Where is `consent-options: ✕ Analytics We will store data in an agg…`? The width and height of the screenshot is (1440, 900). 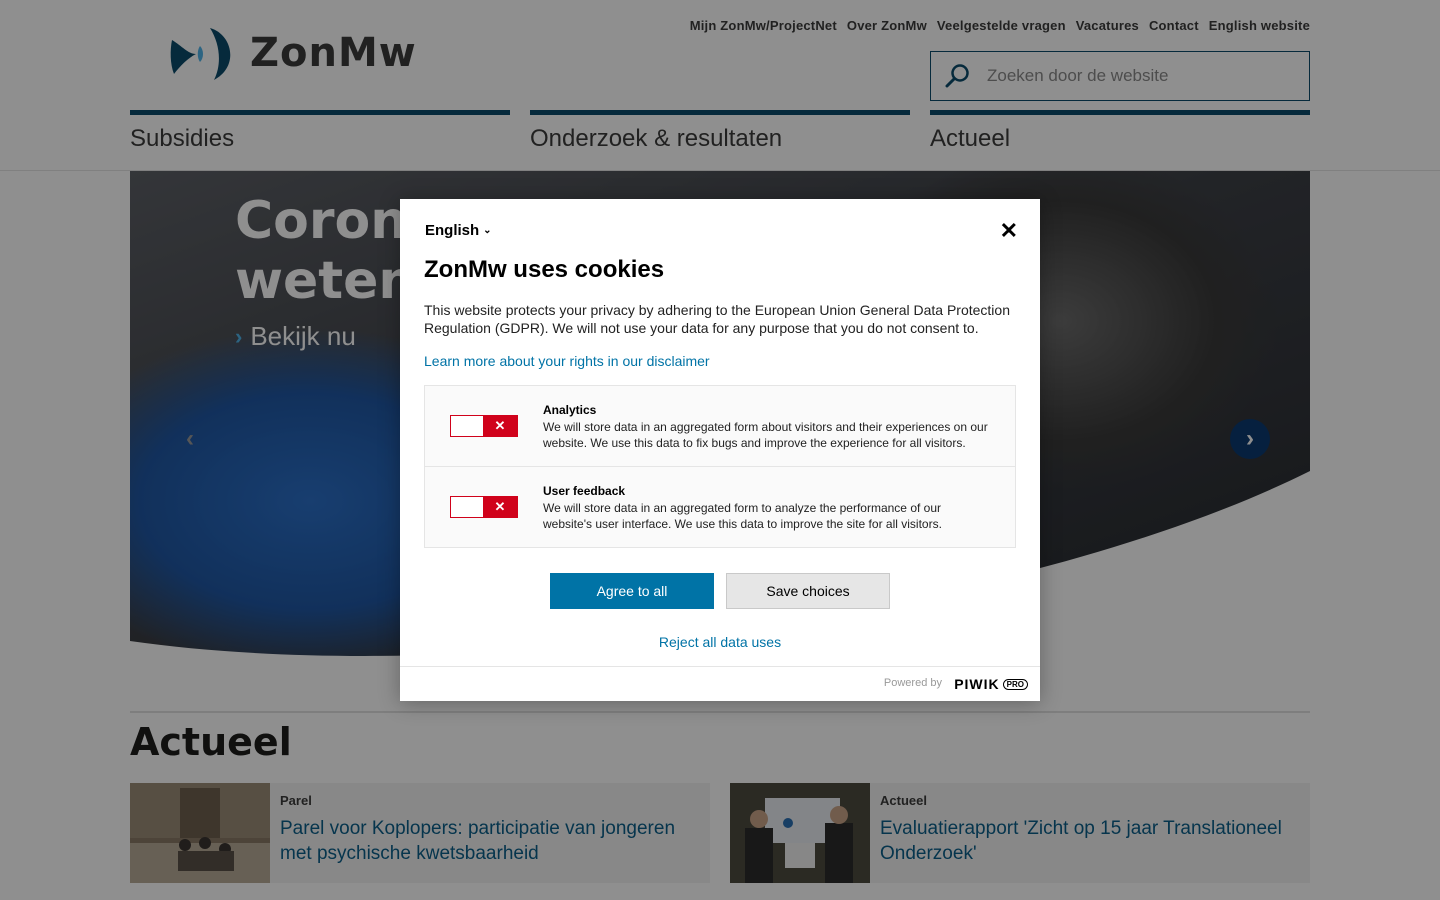
consent-options: ✕ Analytics We will store data in an agg… is located at coordinates (720, 466).